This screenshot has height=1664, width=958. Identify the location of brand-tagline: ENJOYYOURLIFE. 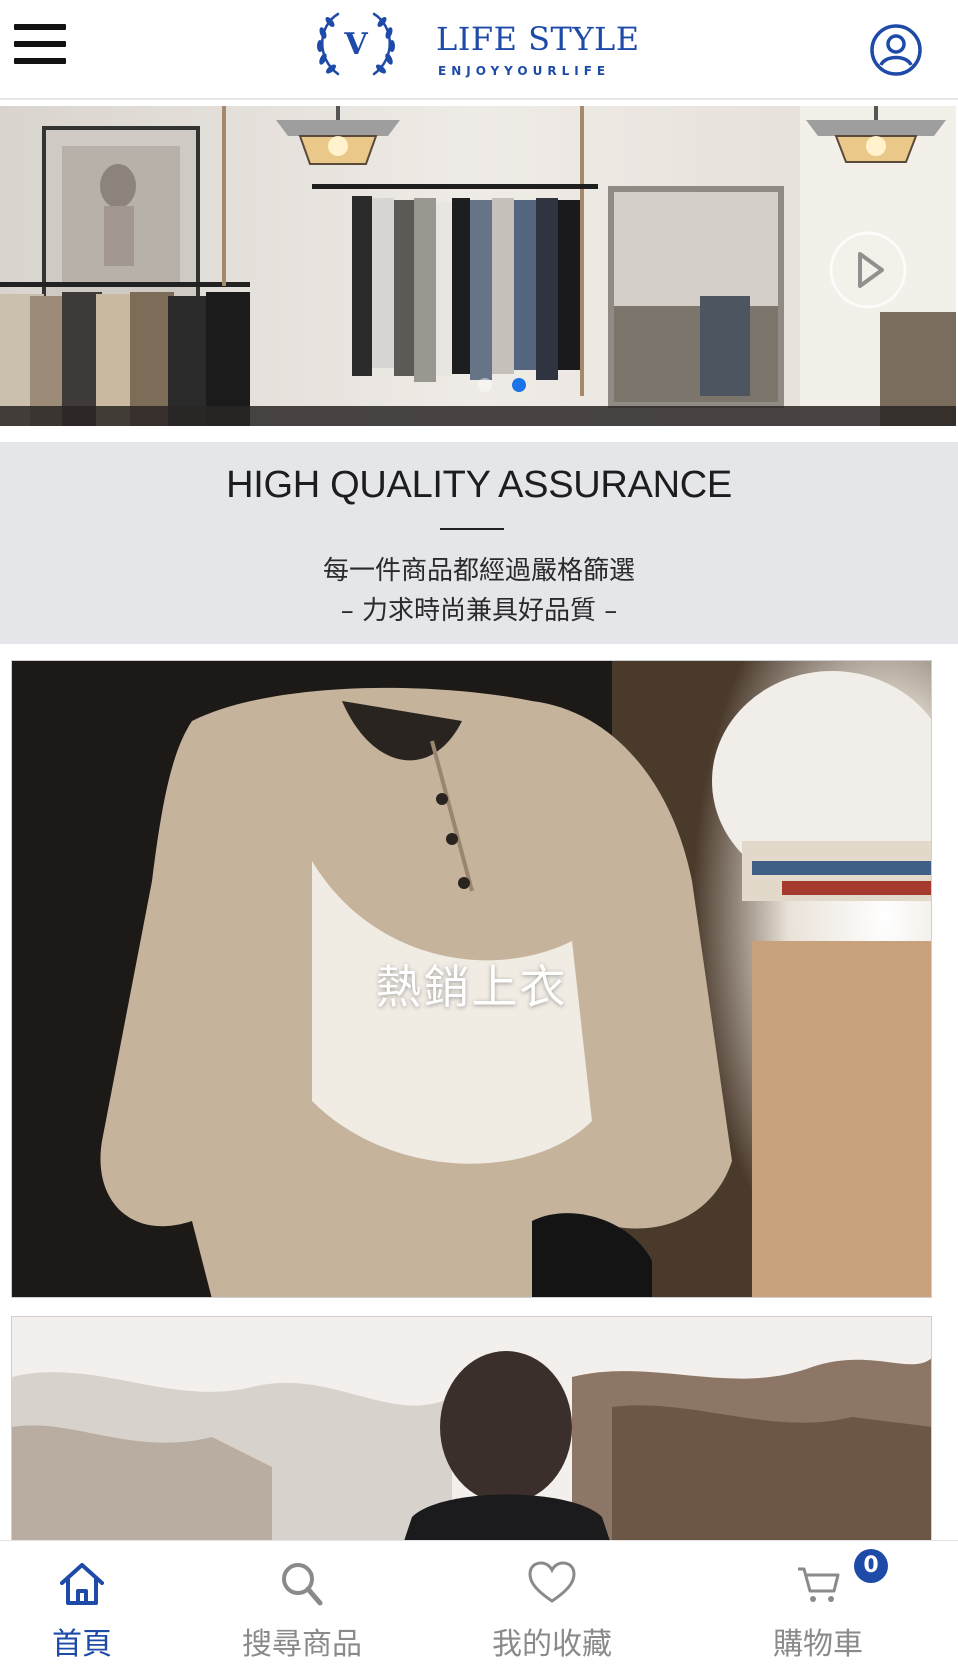
(524, 71).